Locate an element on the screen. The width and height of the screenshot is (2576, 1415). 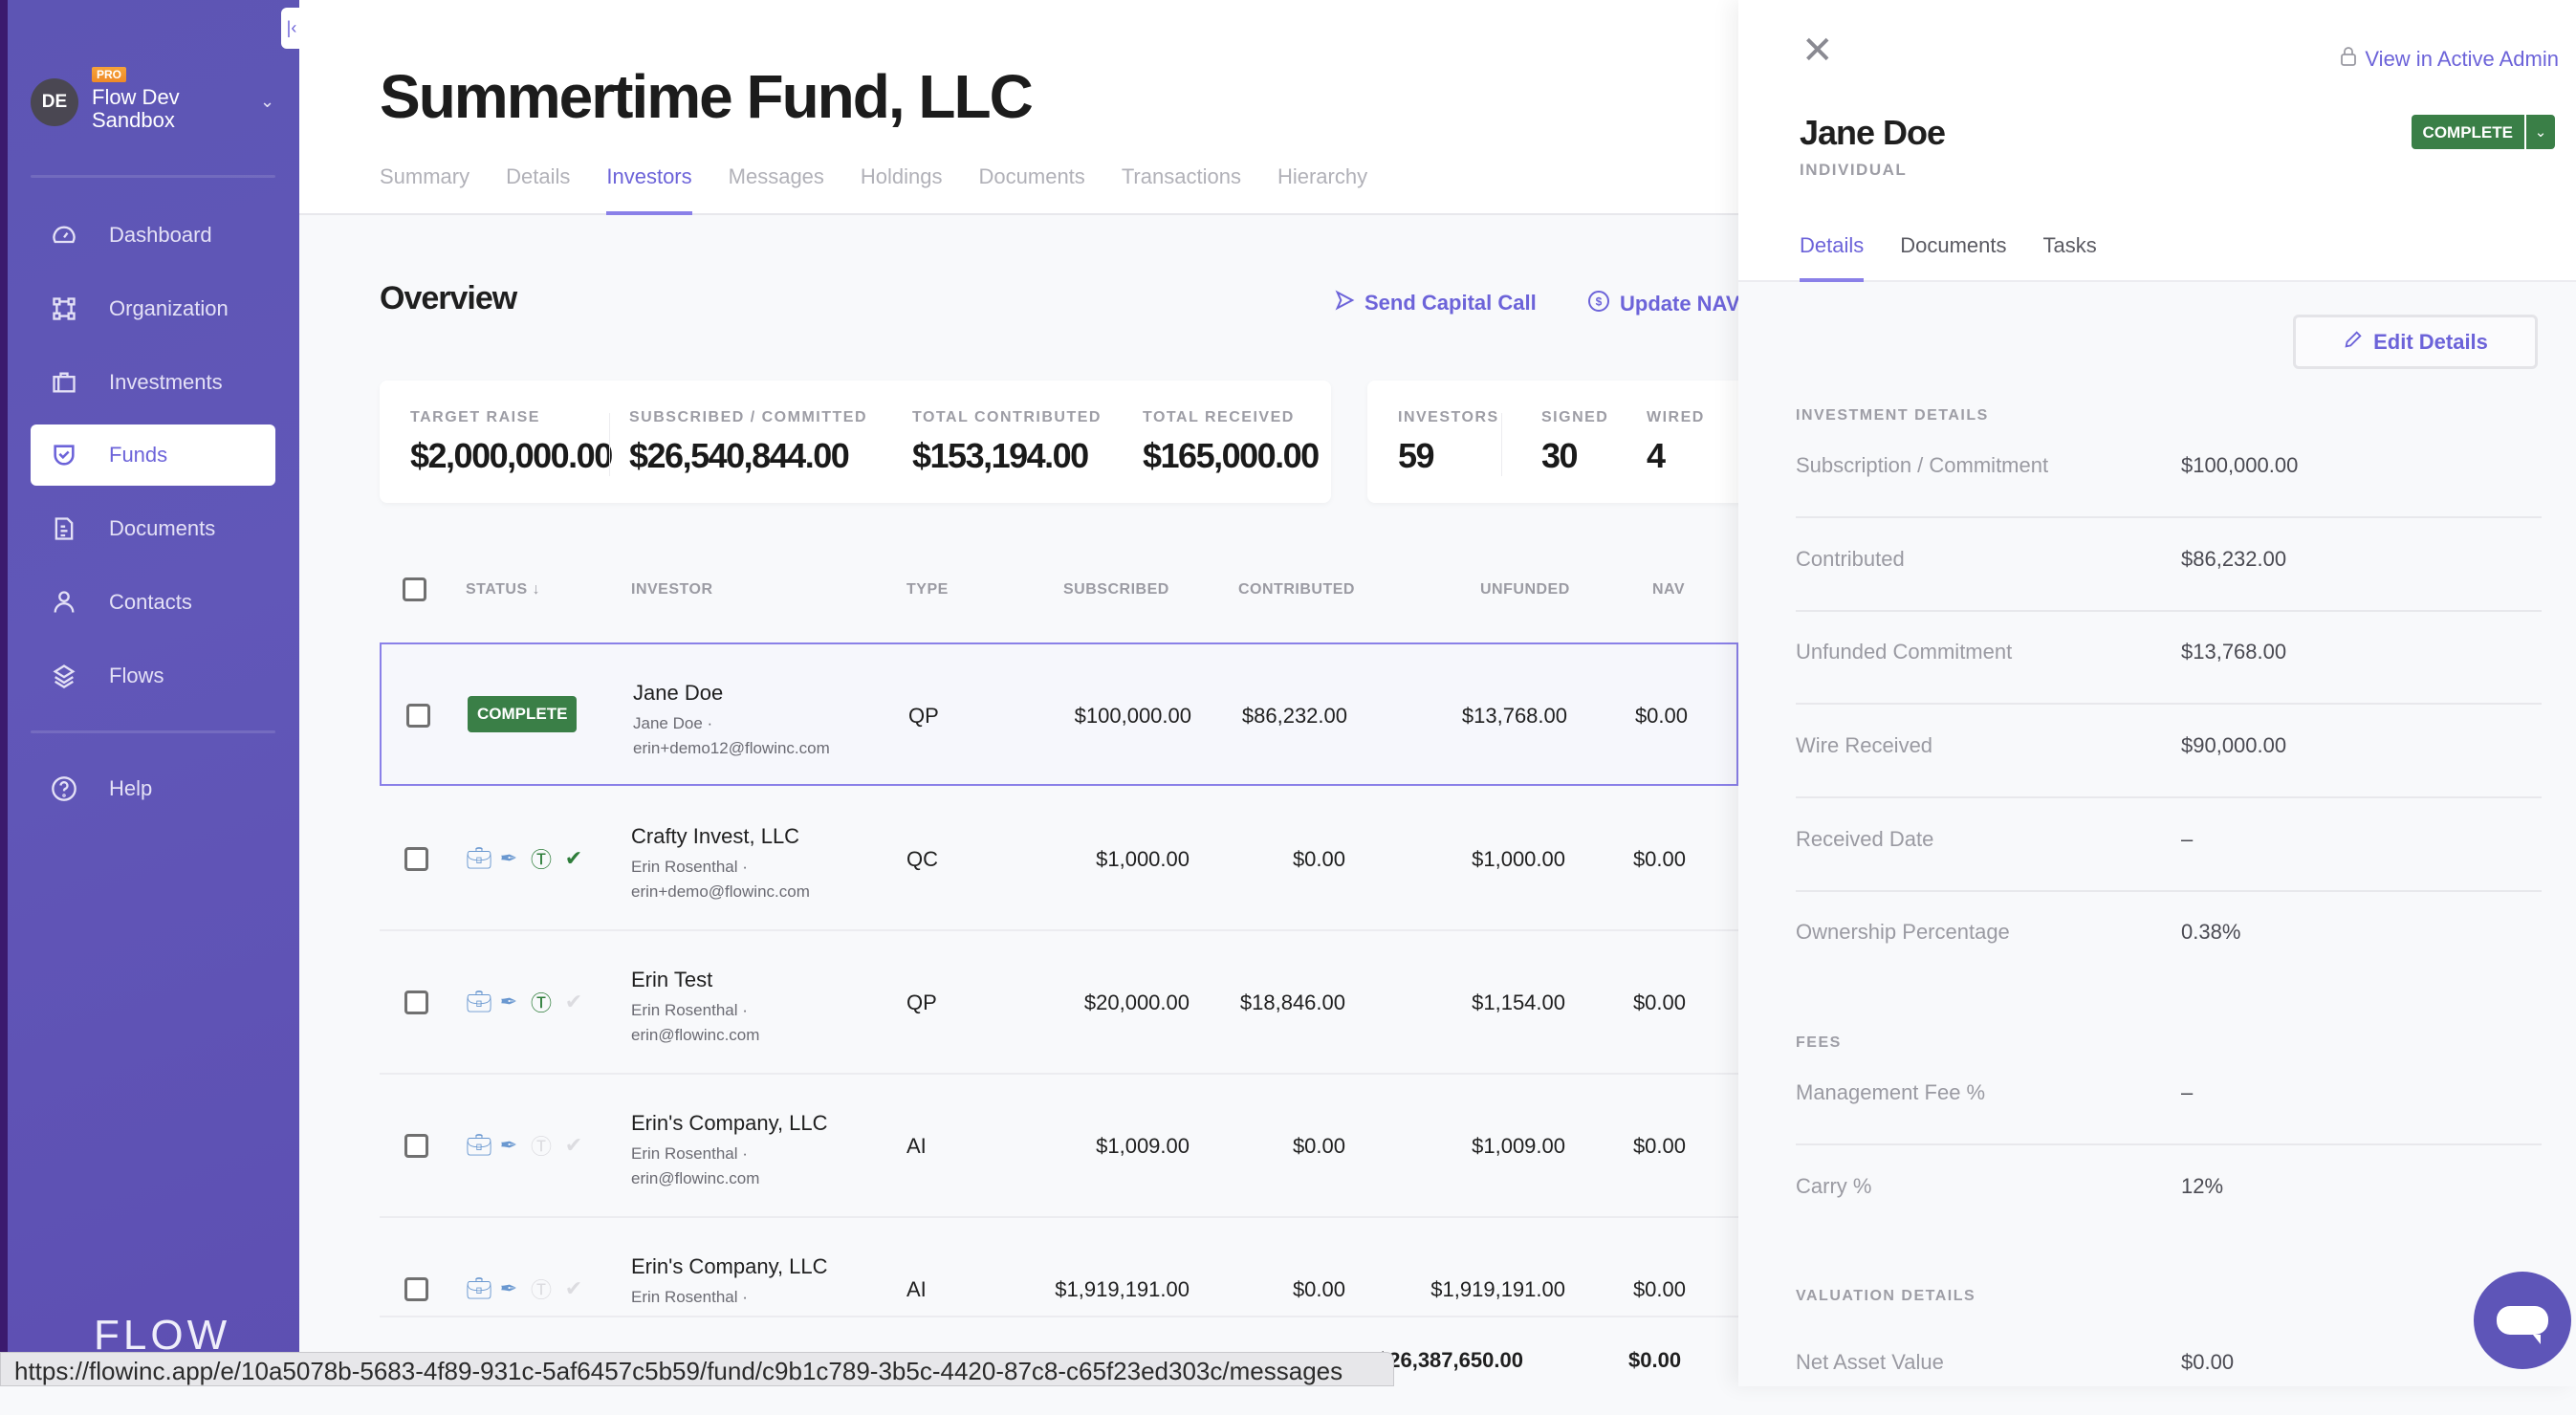
detail-row: Unfunded Commitment $13,768.00 is located at coordinates (2169, 658).